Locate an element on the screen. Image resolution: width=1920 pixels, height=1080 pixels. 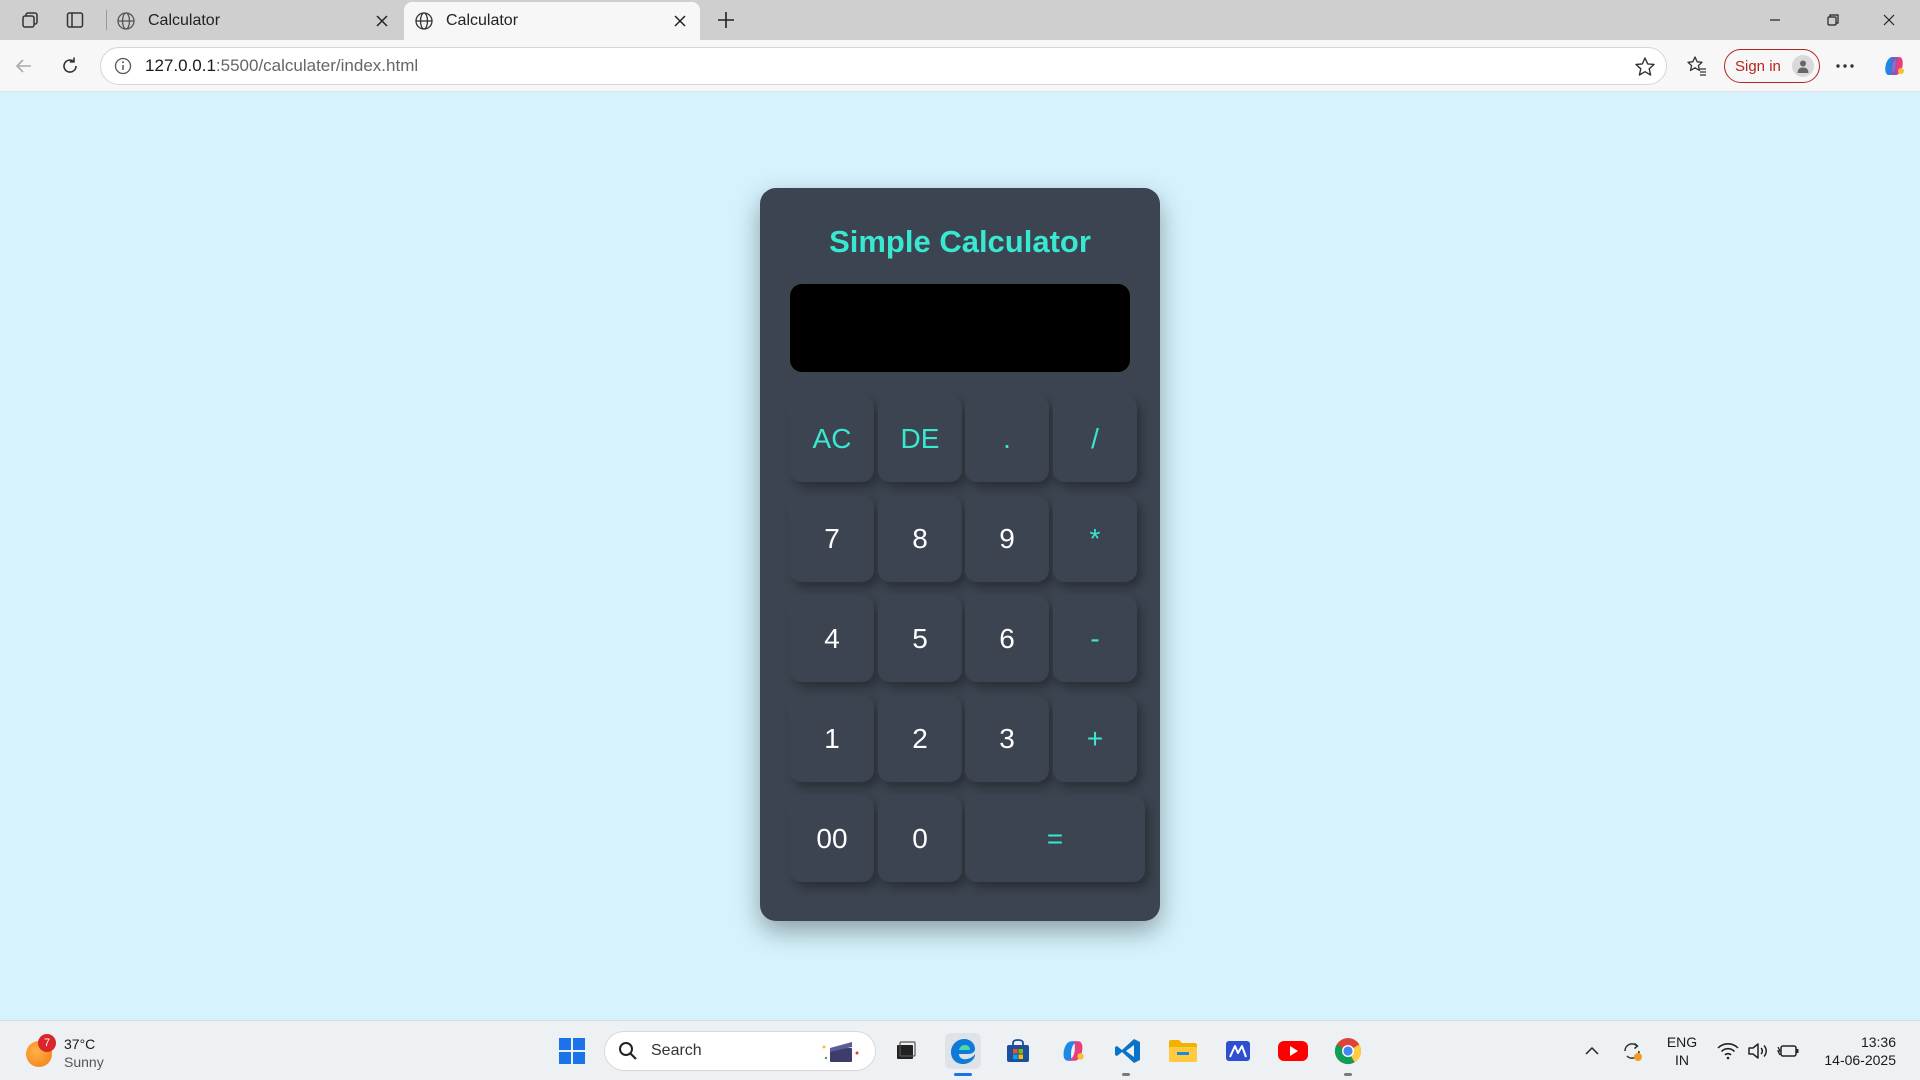
refresh-button is located at coordinates (70, 66).